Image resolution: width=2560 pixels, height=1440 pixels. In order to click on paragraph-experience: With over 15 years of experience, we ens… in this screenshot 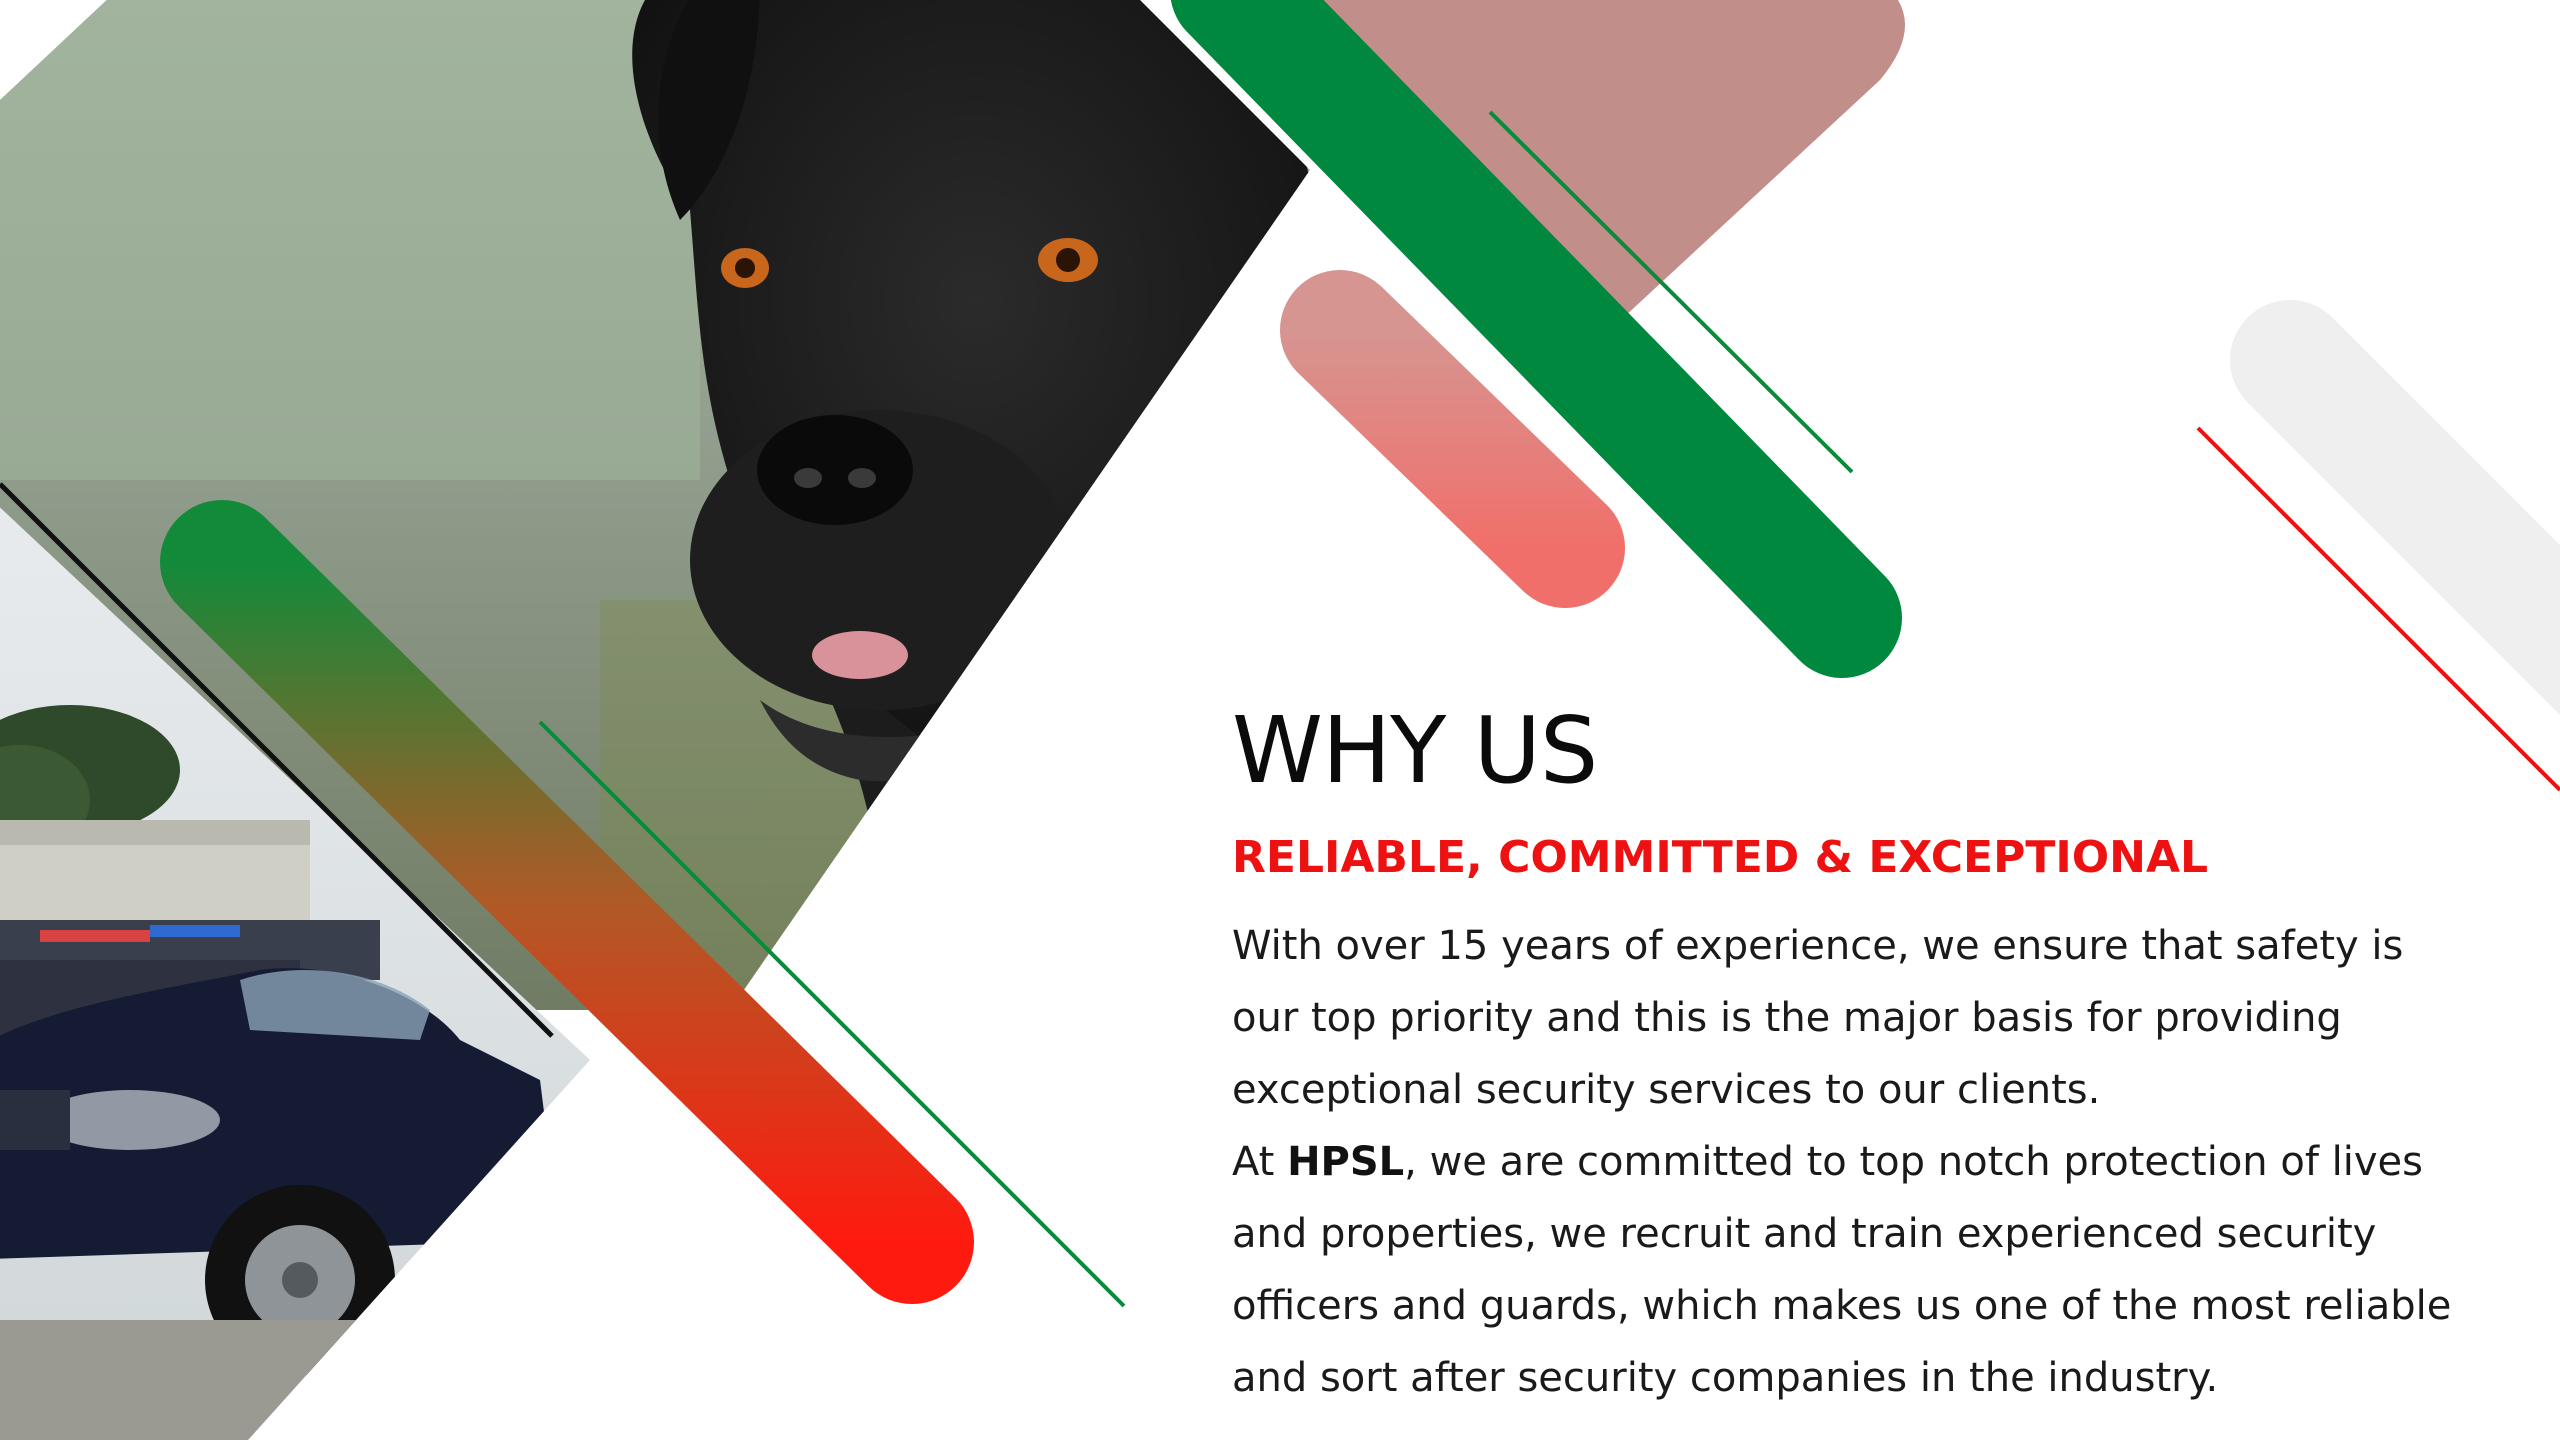, I will do `click(1818, 1018)`.